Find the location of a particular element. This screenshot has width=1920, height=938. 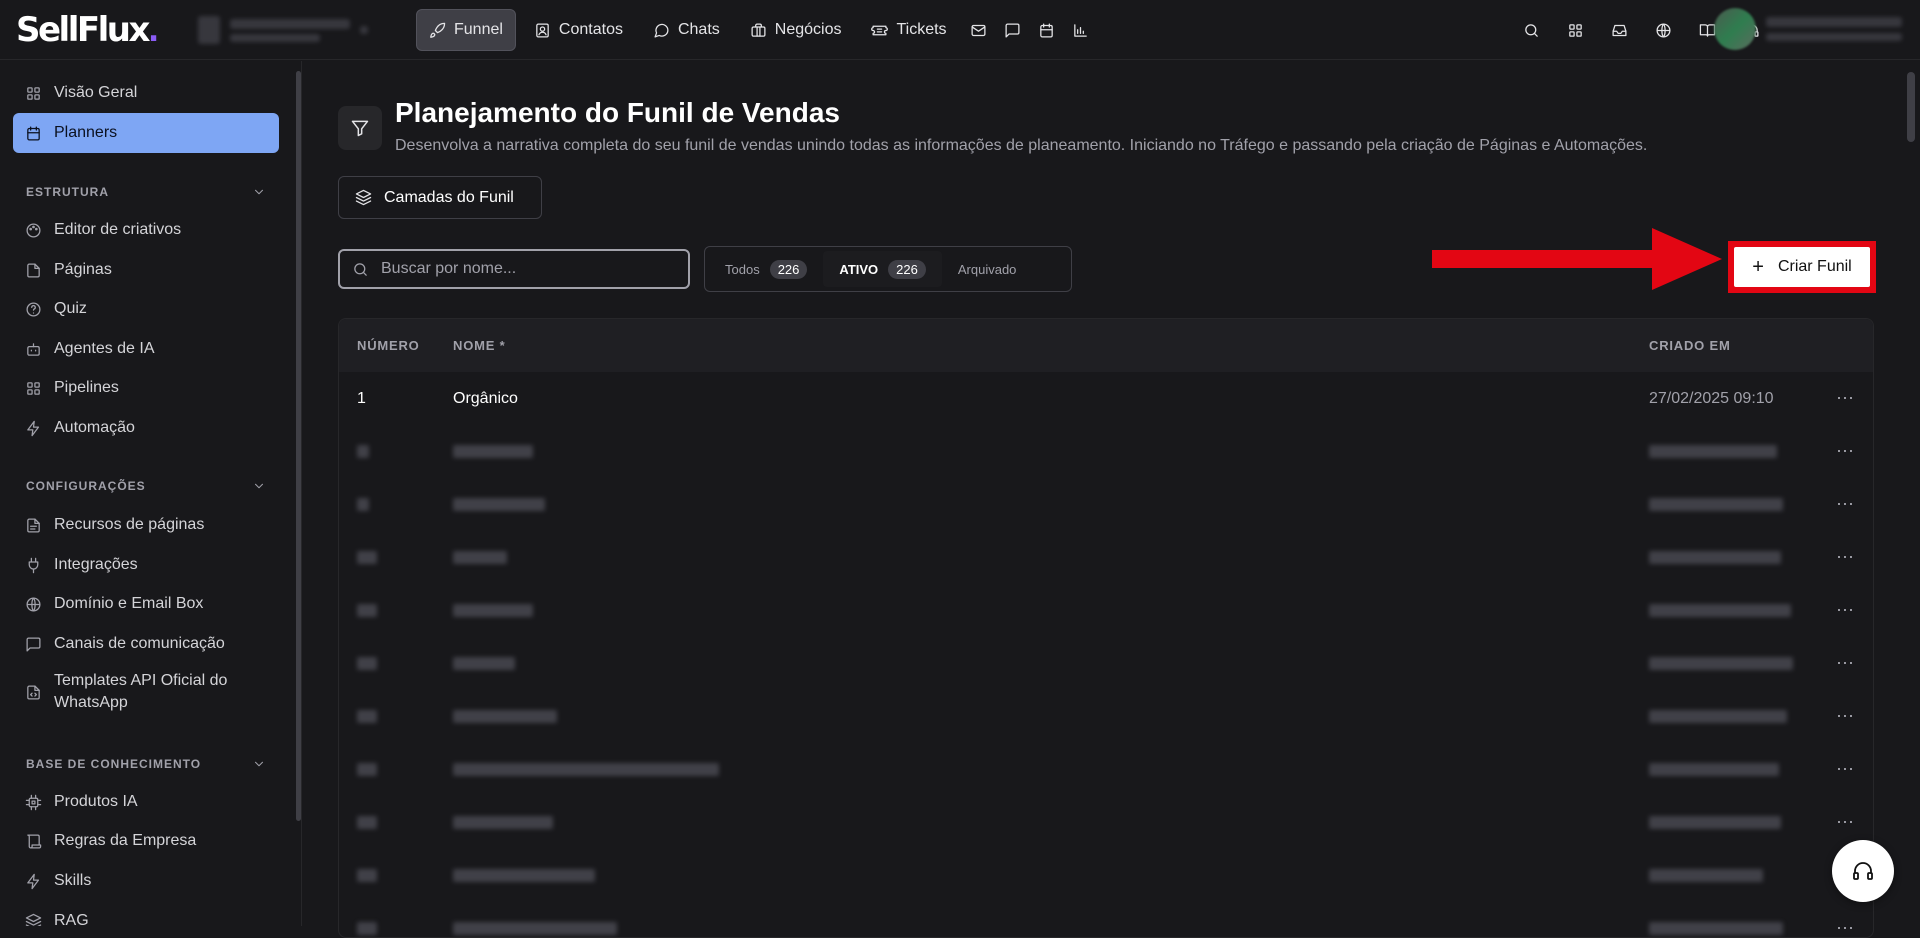

column-header-name: NOME * is located at coordinates (479, 345).